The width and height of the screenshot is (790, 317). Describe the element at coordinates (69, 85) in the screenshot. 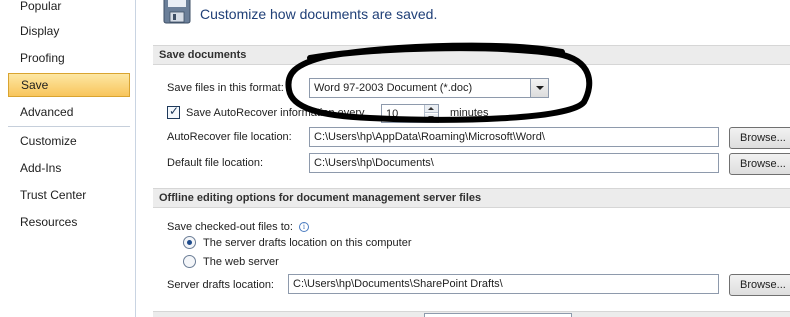

I see `sidebar-item-save: Save` at that location.